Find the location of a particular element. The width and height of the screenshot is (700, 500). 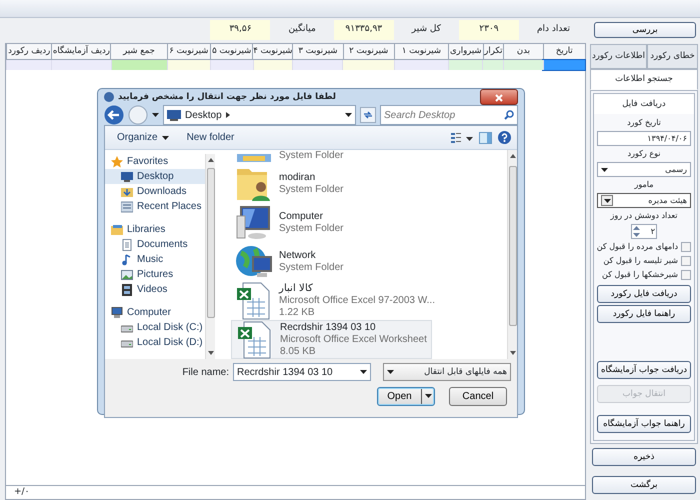

column-header: شیرنوبت ۱ is located at coordinates (421, 52).